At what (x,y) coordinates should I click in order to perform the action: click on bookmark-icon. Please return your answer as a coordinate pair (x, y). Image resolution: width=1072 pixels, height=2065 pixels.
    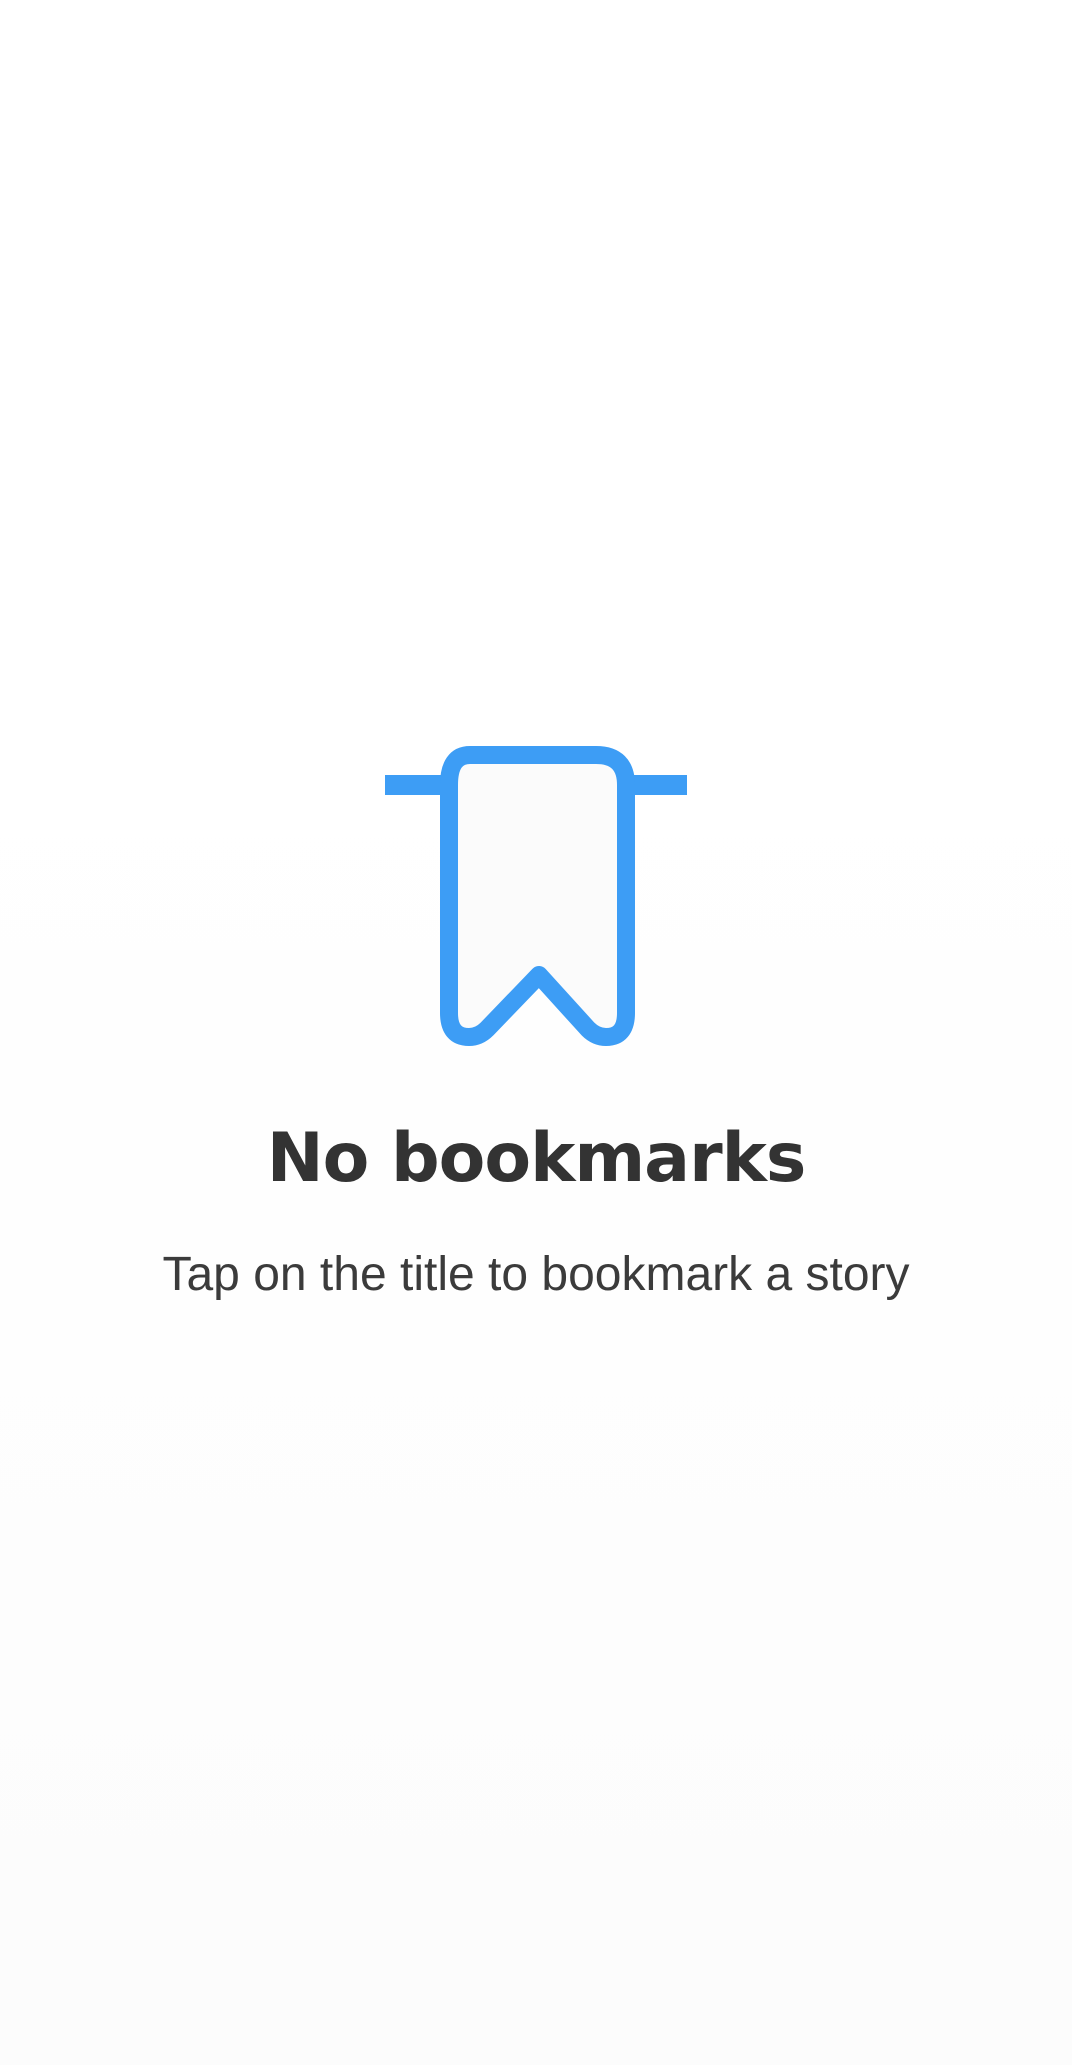
    Looking at the image, I should click on (536, 896).